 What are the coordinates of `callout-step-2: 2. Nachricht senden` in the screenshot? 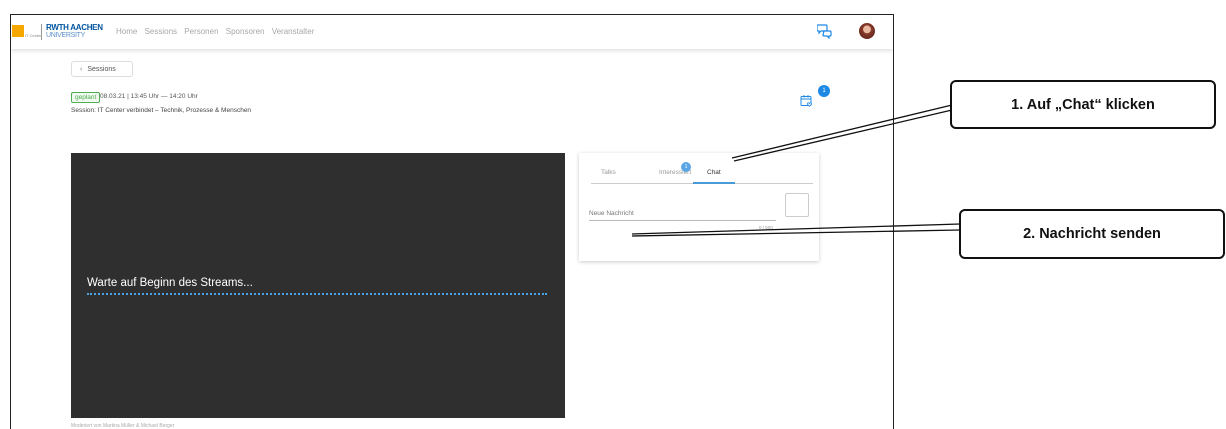 It's located at (1092, 234).